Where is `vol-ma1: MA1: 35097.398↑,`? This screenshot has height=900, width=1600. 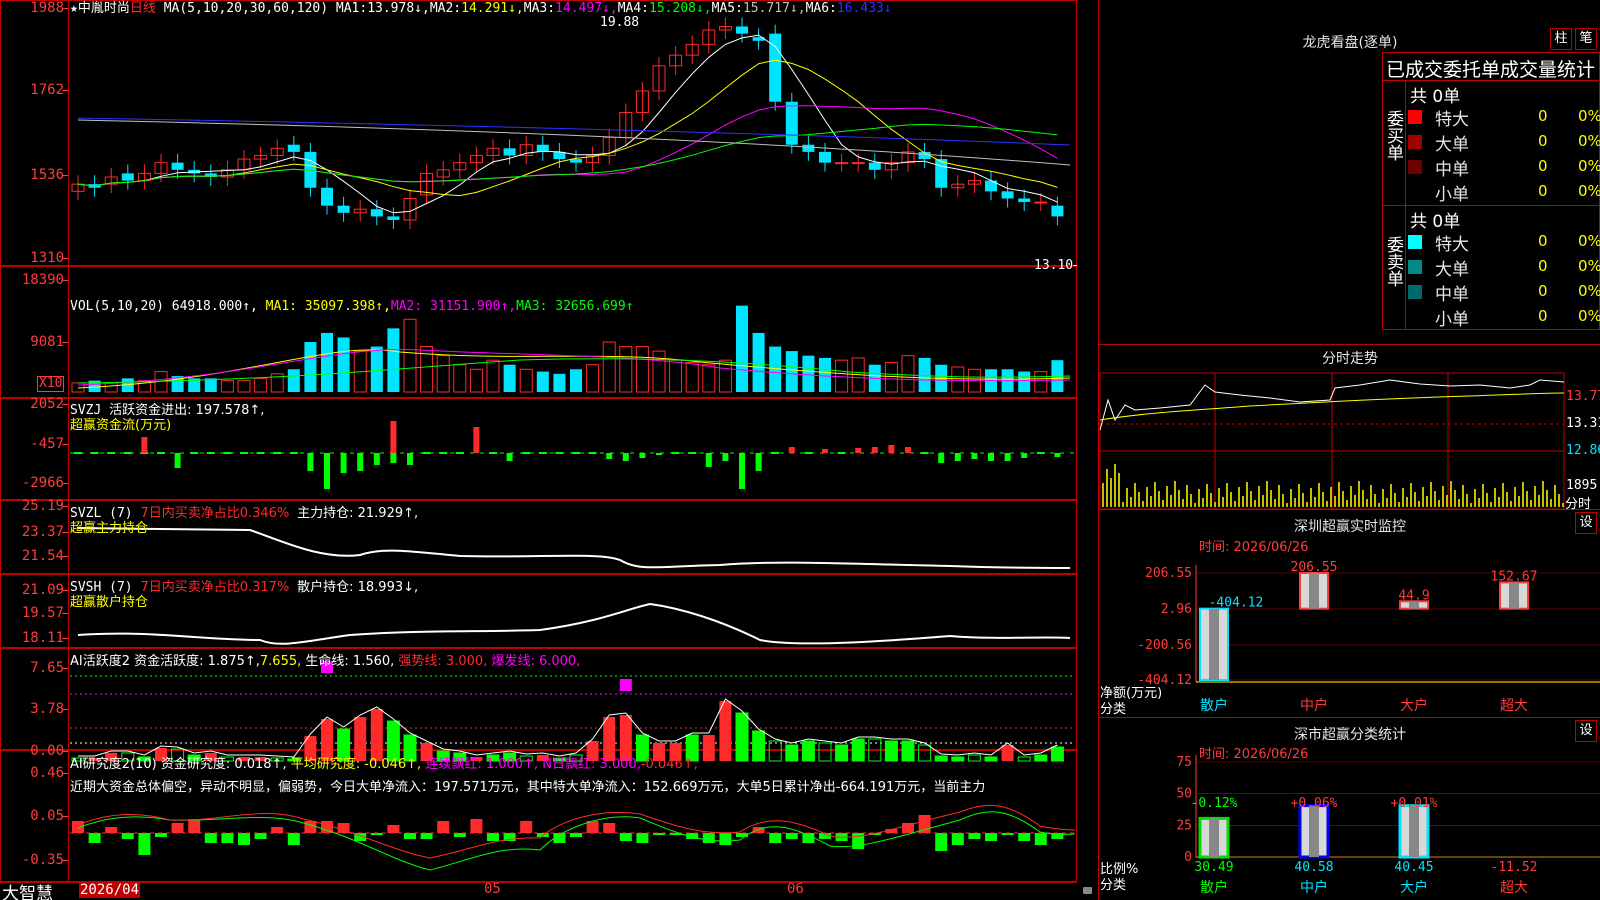 vol-ma1: MA1: 35097.398↑, is located at coordinates (328, 306).